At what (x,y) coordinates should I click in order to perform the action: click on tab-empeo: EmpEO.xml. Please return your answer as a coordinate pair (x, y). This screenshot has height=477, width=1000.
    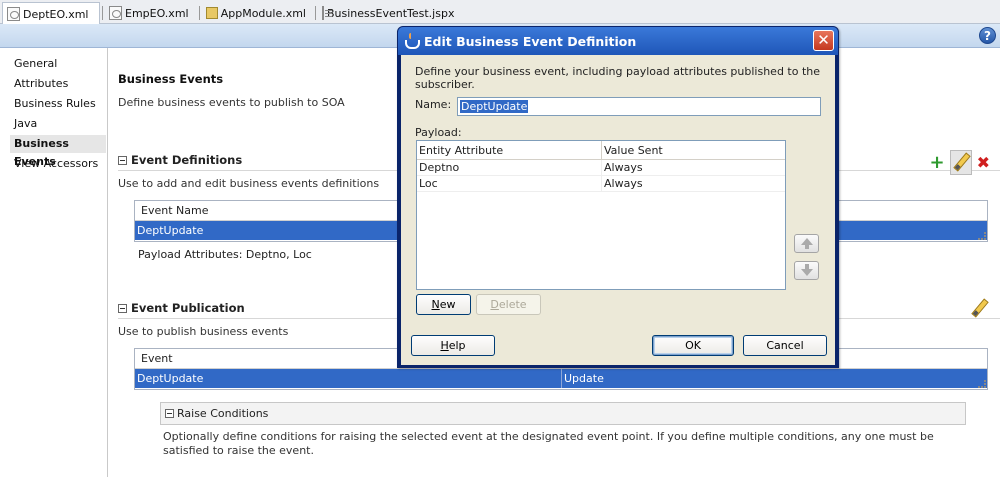
    Looking at the image, I should click on (151, 13).